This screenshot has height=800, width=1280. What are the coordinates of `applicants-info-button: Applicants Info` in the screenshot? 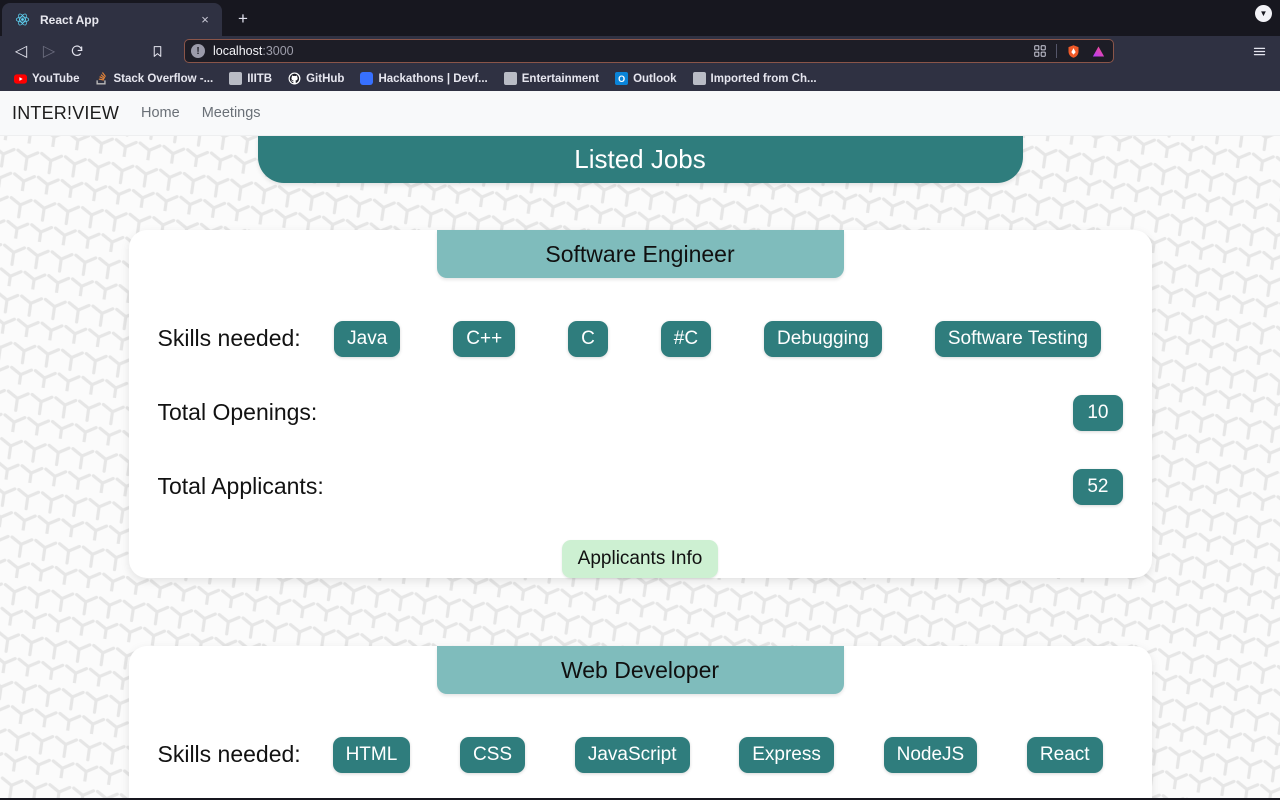 It's located at (640, 558).